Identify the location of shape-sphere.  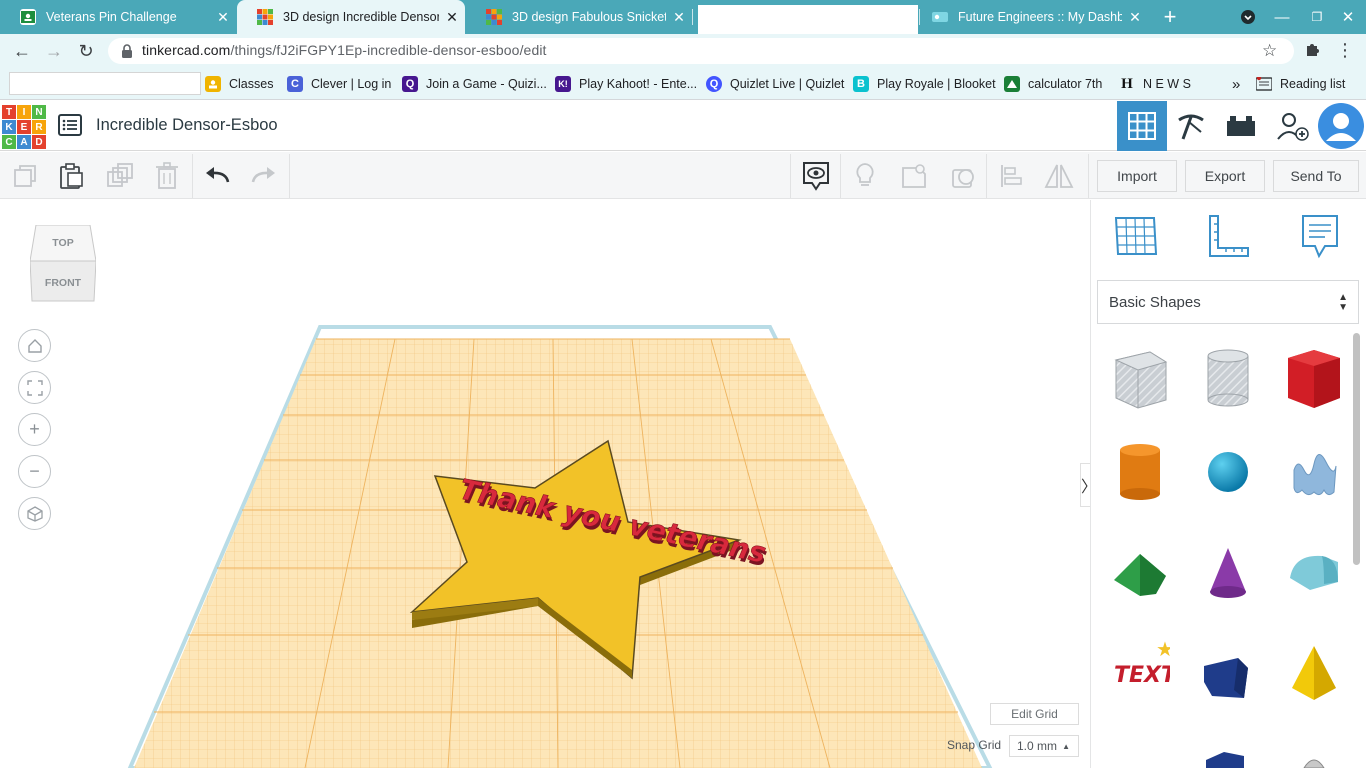
(1228, 473).